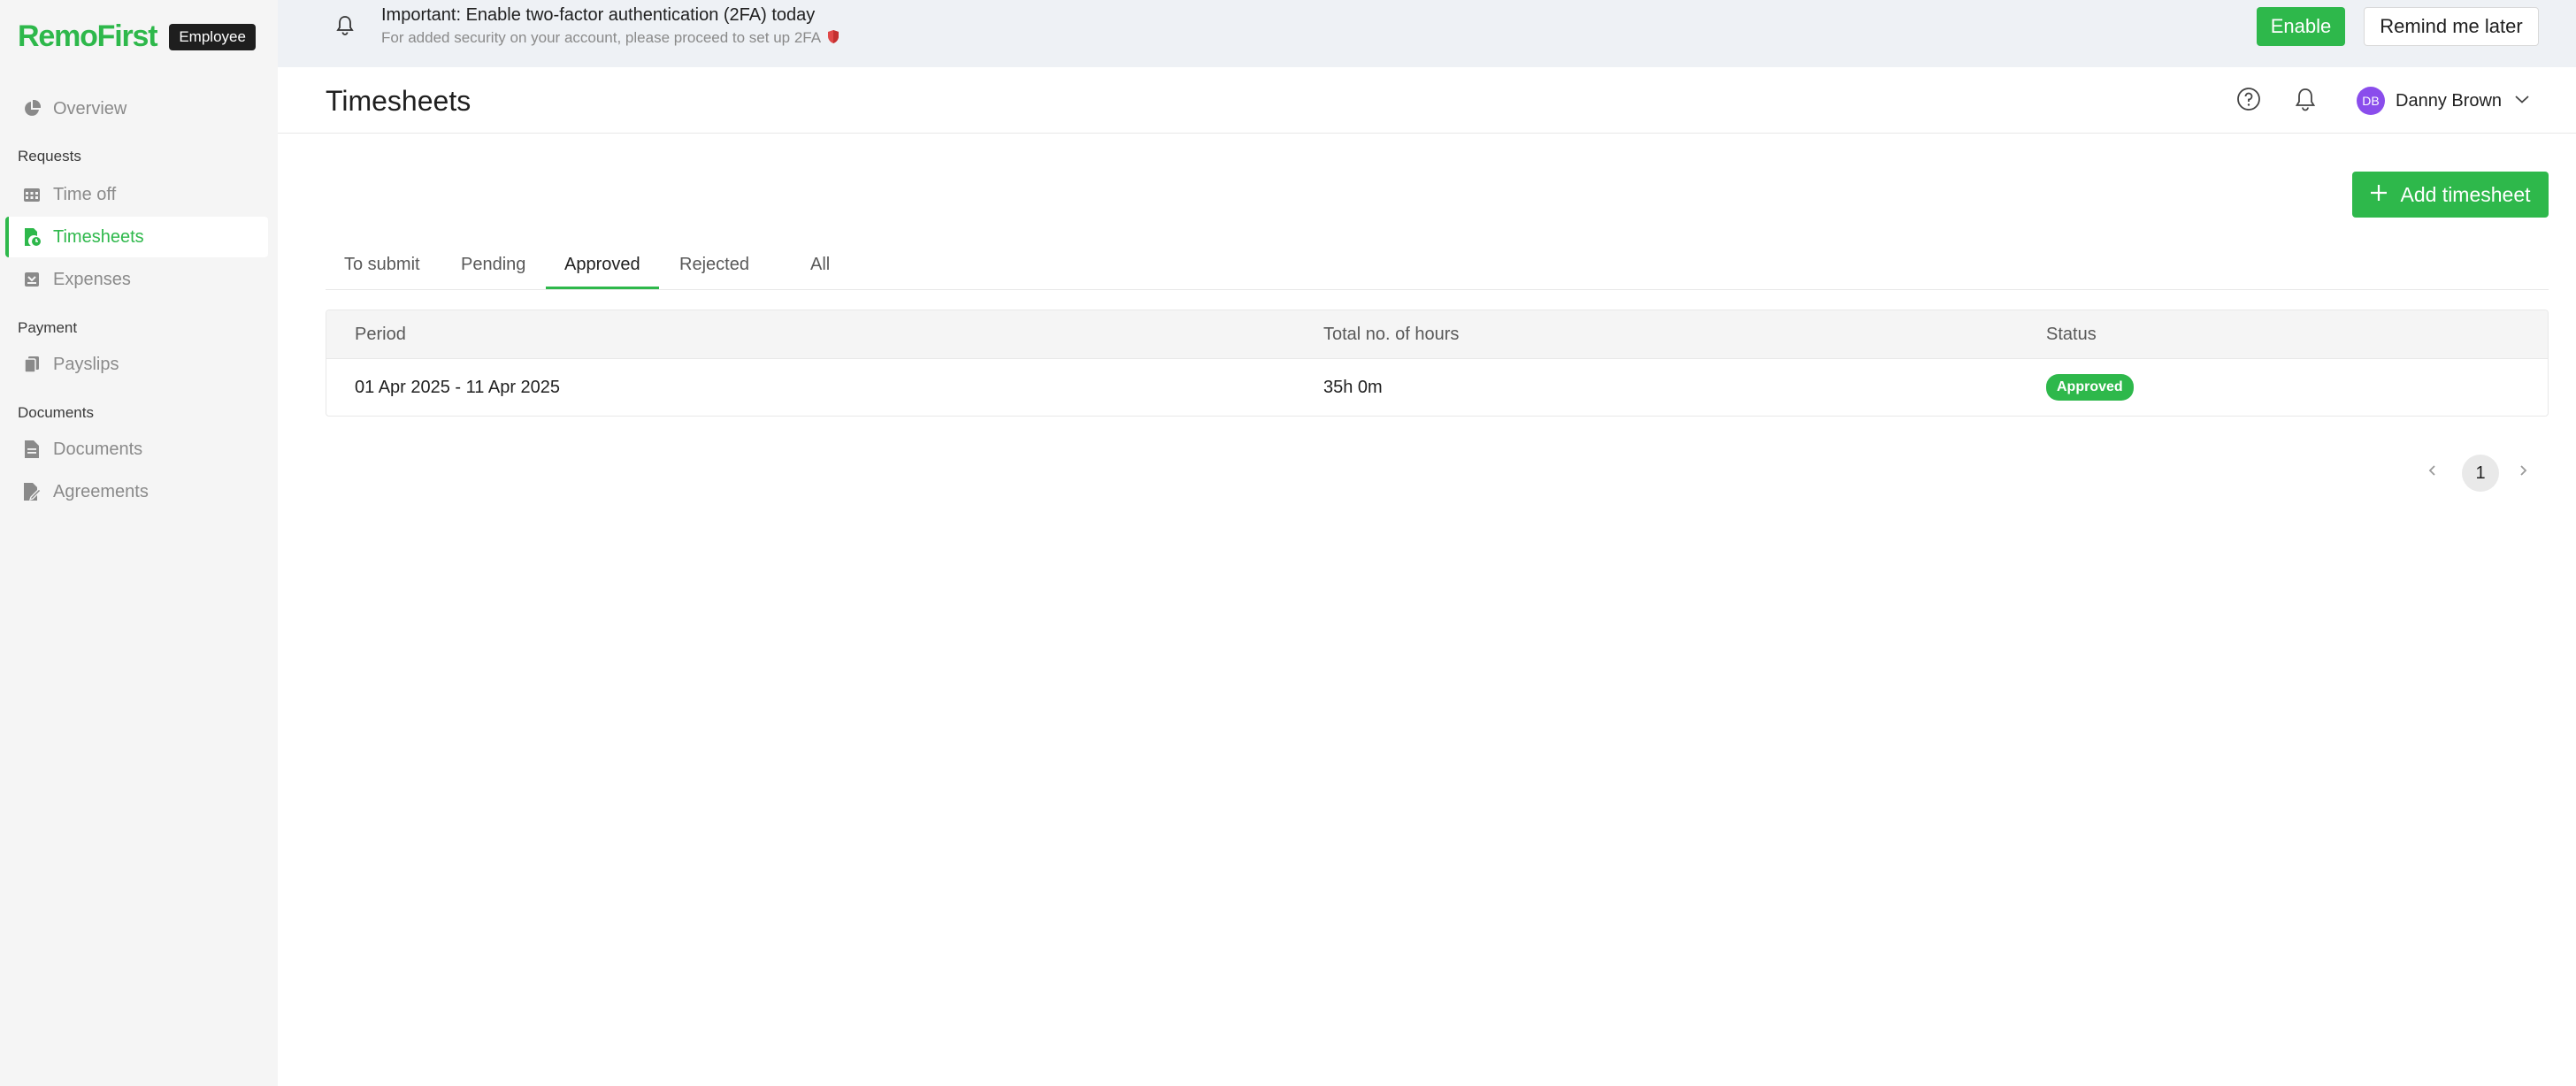 This screenshot has height=1086, width=2576. Describe the element at coordinates (90, 108) in the screenshot. I see `sidebar-item-label: Overview` at that location.